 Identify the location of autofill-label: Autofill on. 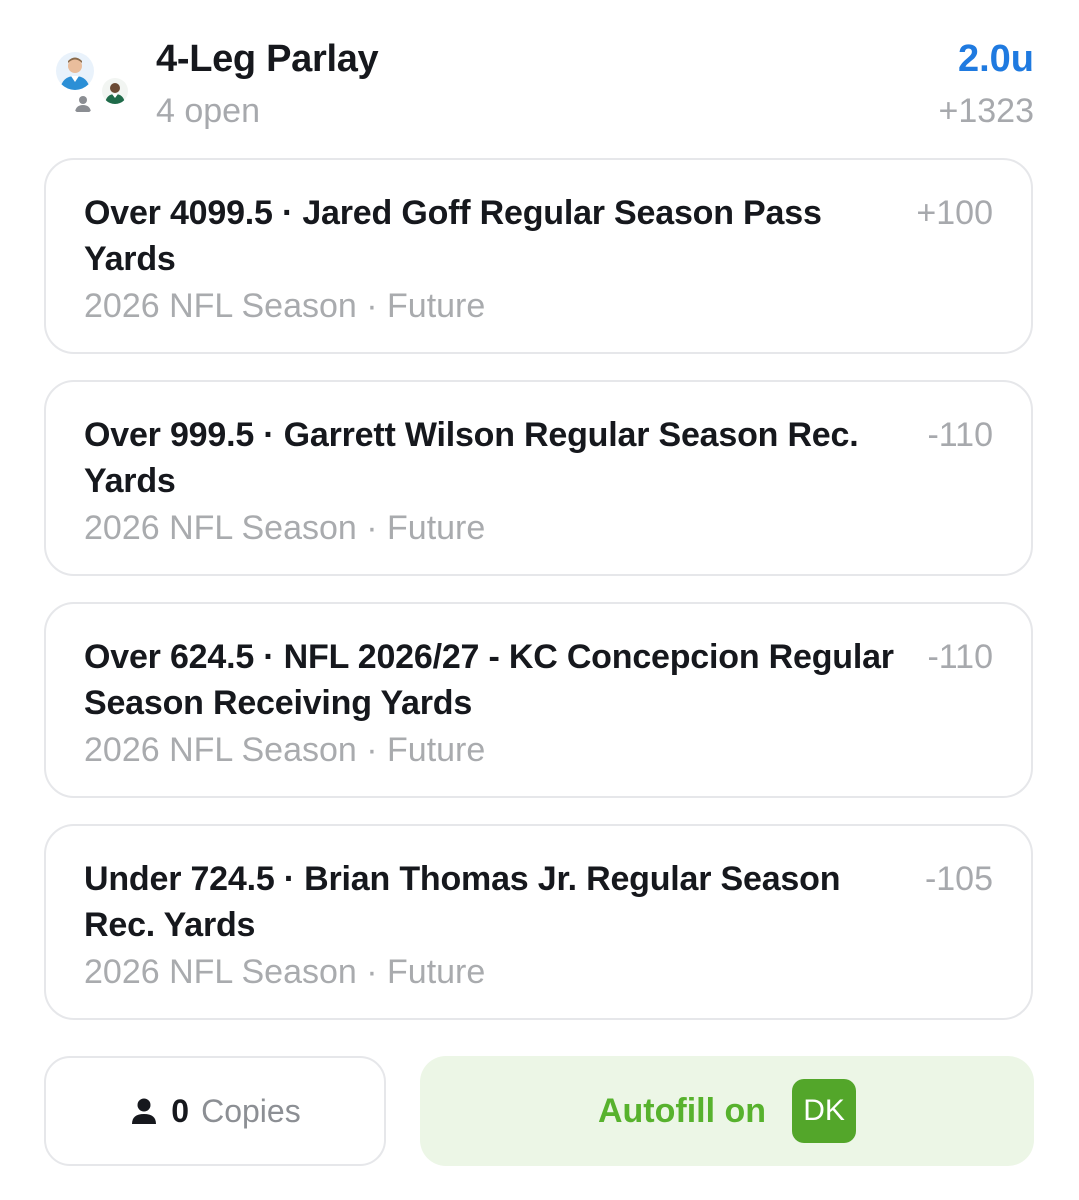
(682, 1110).